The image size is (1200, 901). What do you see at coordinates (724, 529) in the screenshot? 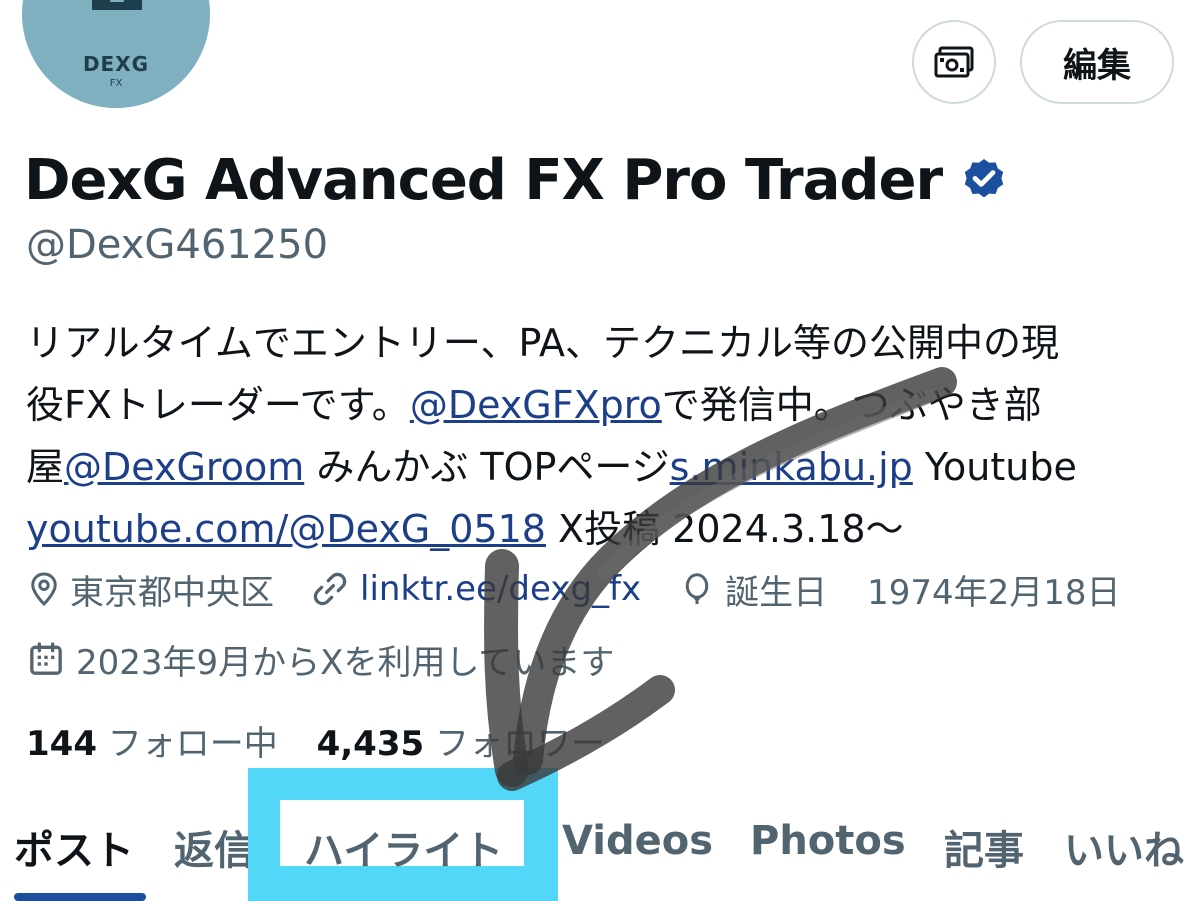
I see `bio-text: X投稿 2024.3.18～` at bounding box center [724, 529].